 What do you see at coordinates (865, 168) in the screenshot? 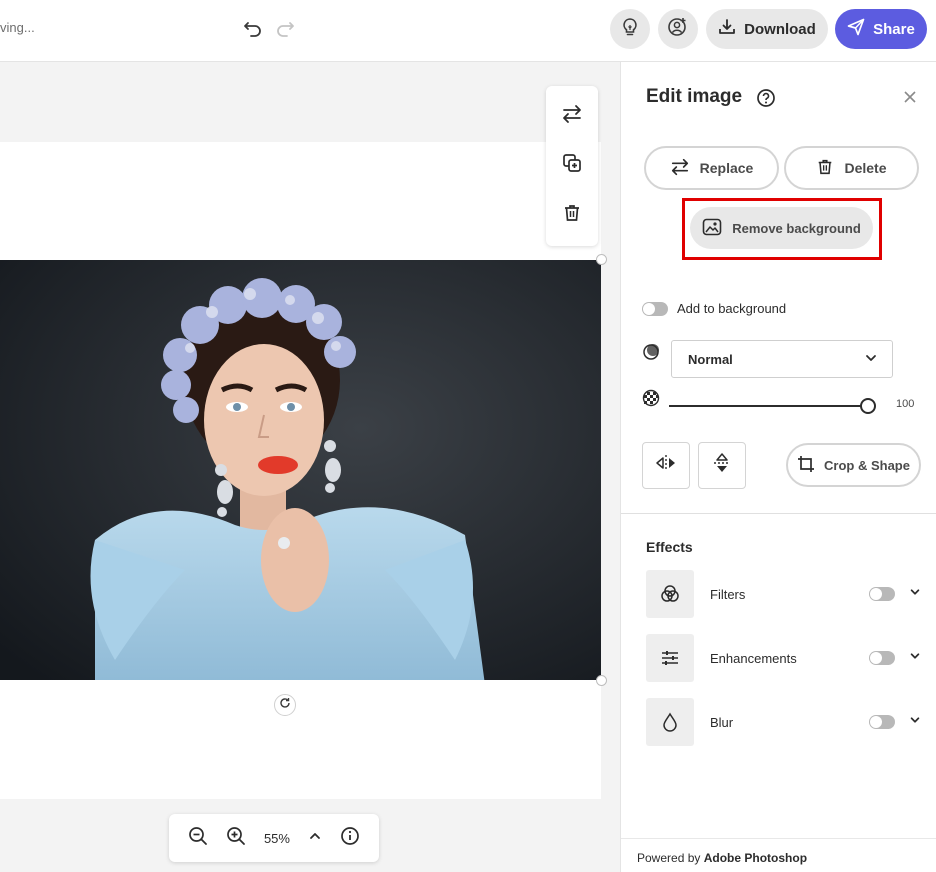
I see `delete-label: Delete` at bounding box center [865, 168].